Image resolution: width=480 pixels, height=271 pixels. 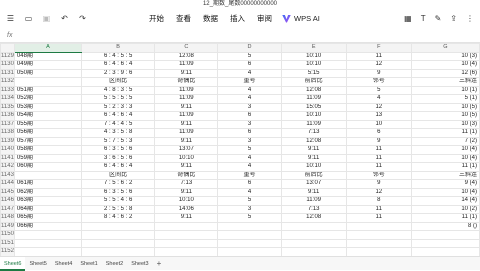 What do you see at coordinates (423, 18) in the screenshot?
I see `text-icon: T` at bounding box center [423, 18].